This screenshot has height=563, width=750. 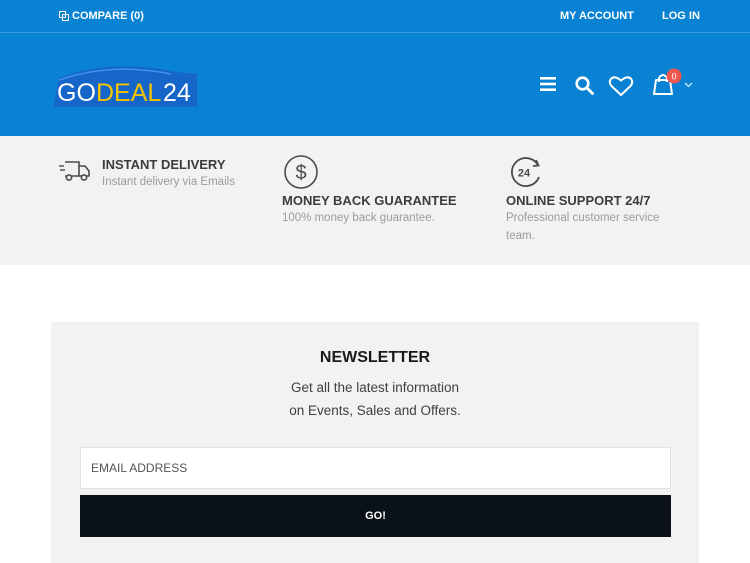 What do you see at coordinates (358, 218) in the screenshot?
I see `feature-desc-money-back: 100% money back guarantee.` at bounding box center [358, 218].